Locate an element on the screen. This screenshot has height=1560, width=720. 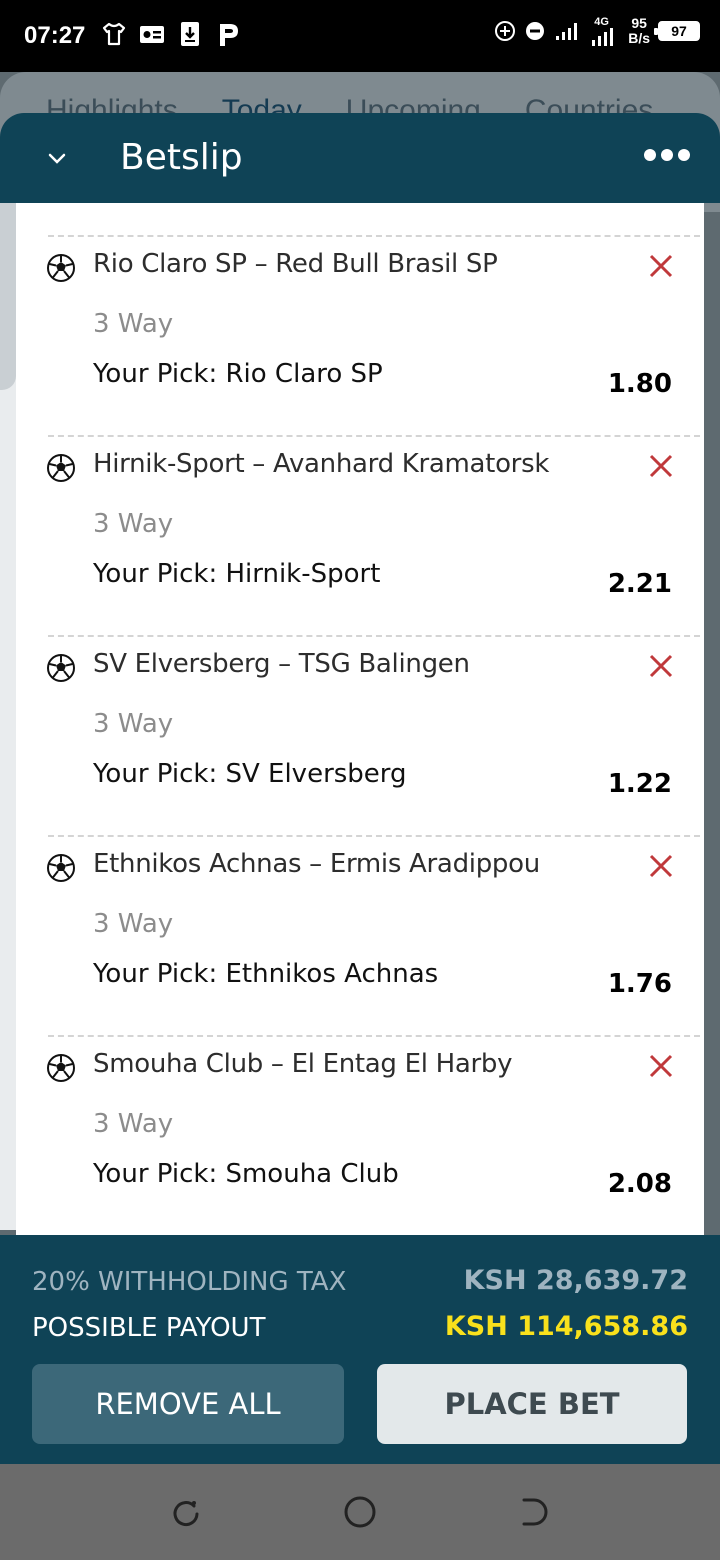
odds-value: 1.76 is located at coordinates (639, 984).